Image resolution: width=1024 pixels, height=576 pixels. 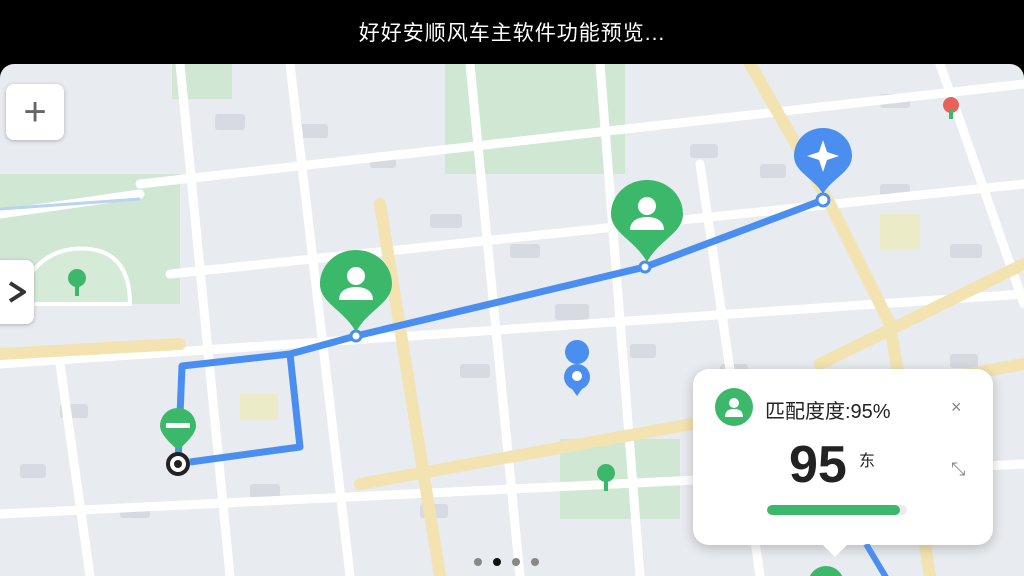 What do you see at coordinates (876, 560) in the screenshot?
I see `route-segment` at bounding box center [876, 560].